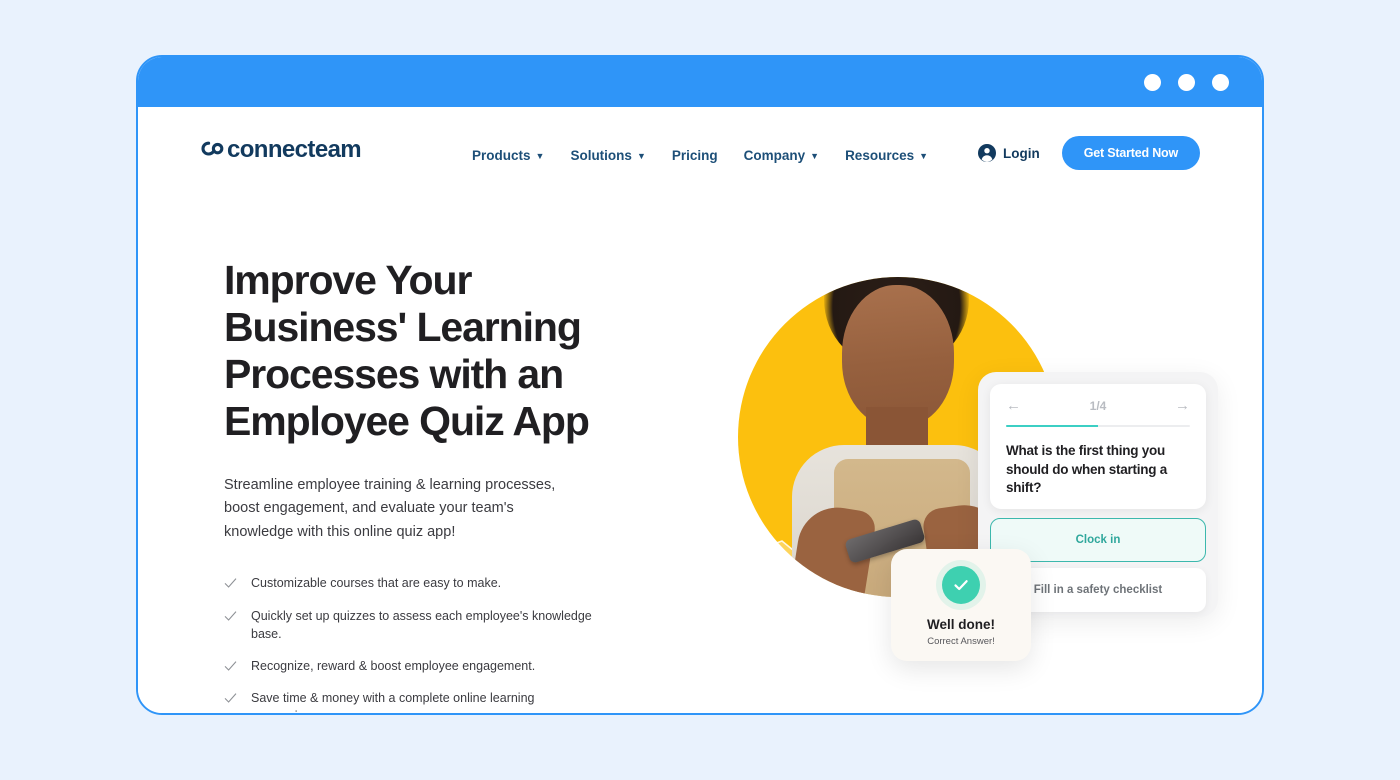 This screenshot has width=1400, height=780. Describe the element at coordinates (1052, 426) in the screenshot. I see `quiz-progress-fill` at that location.